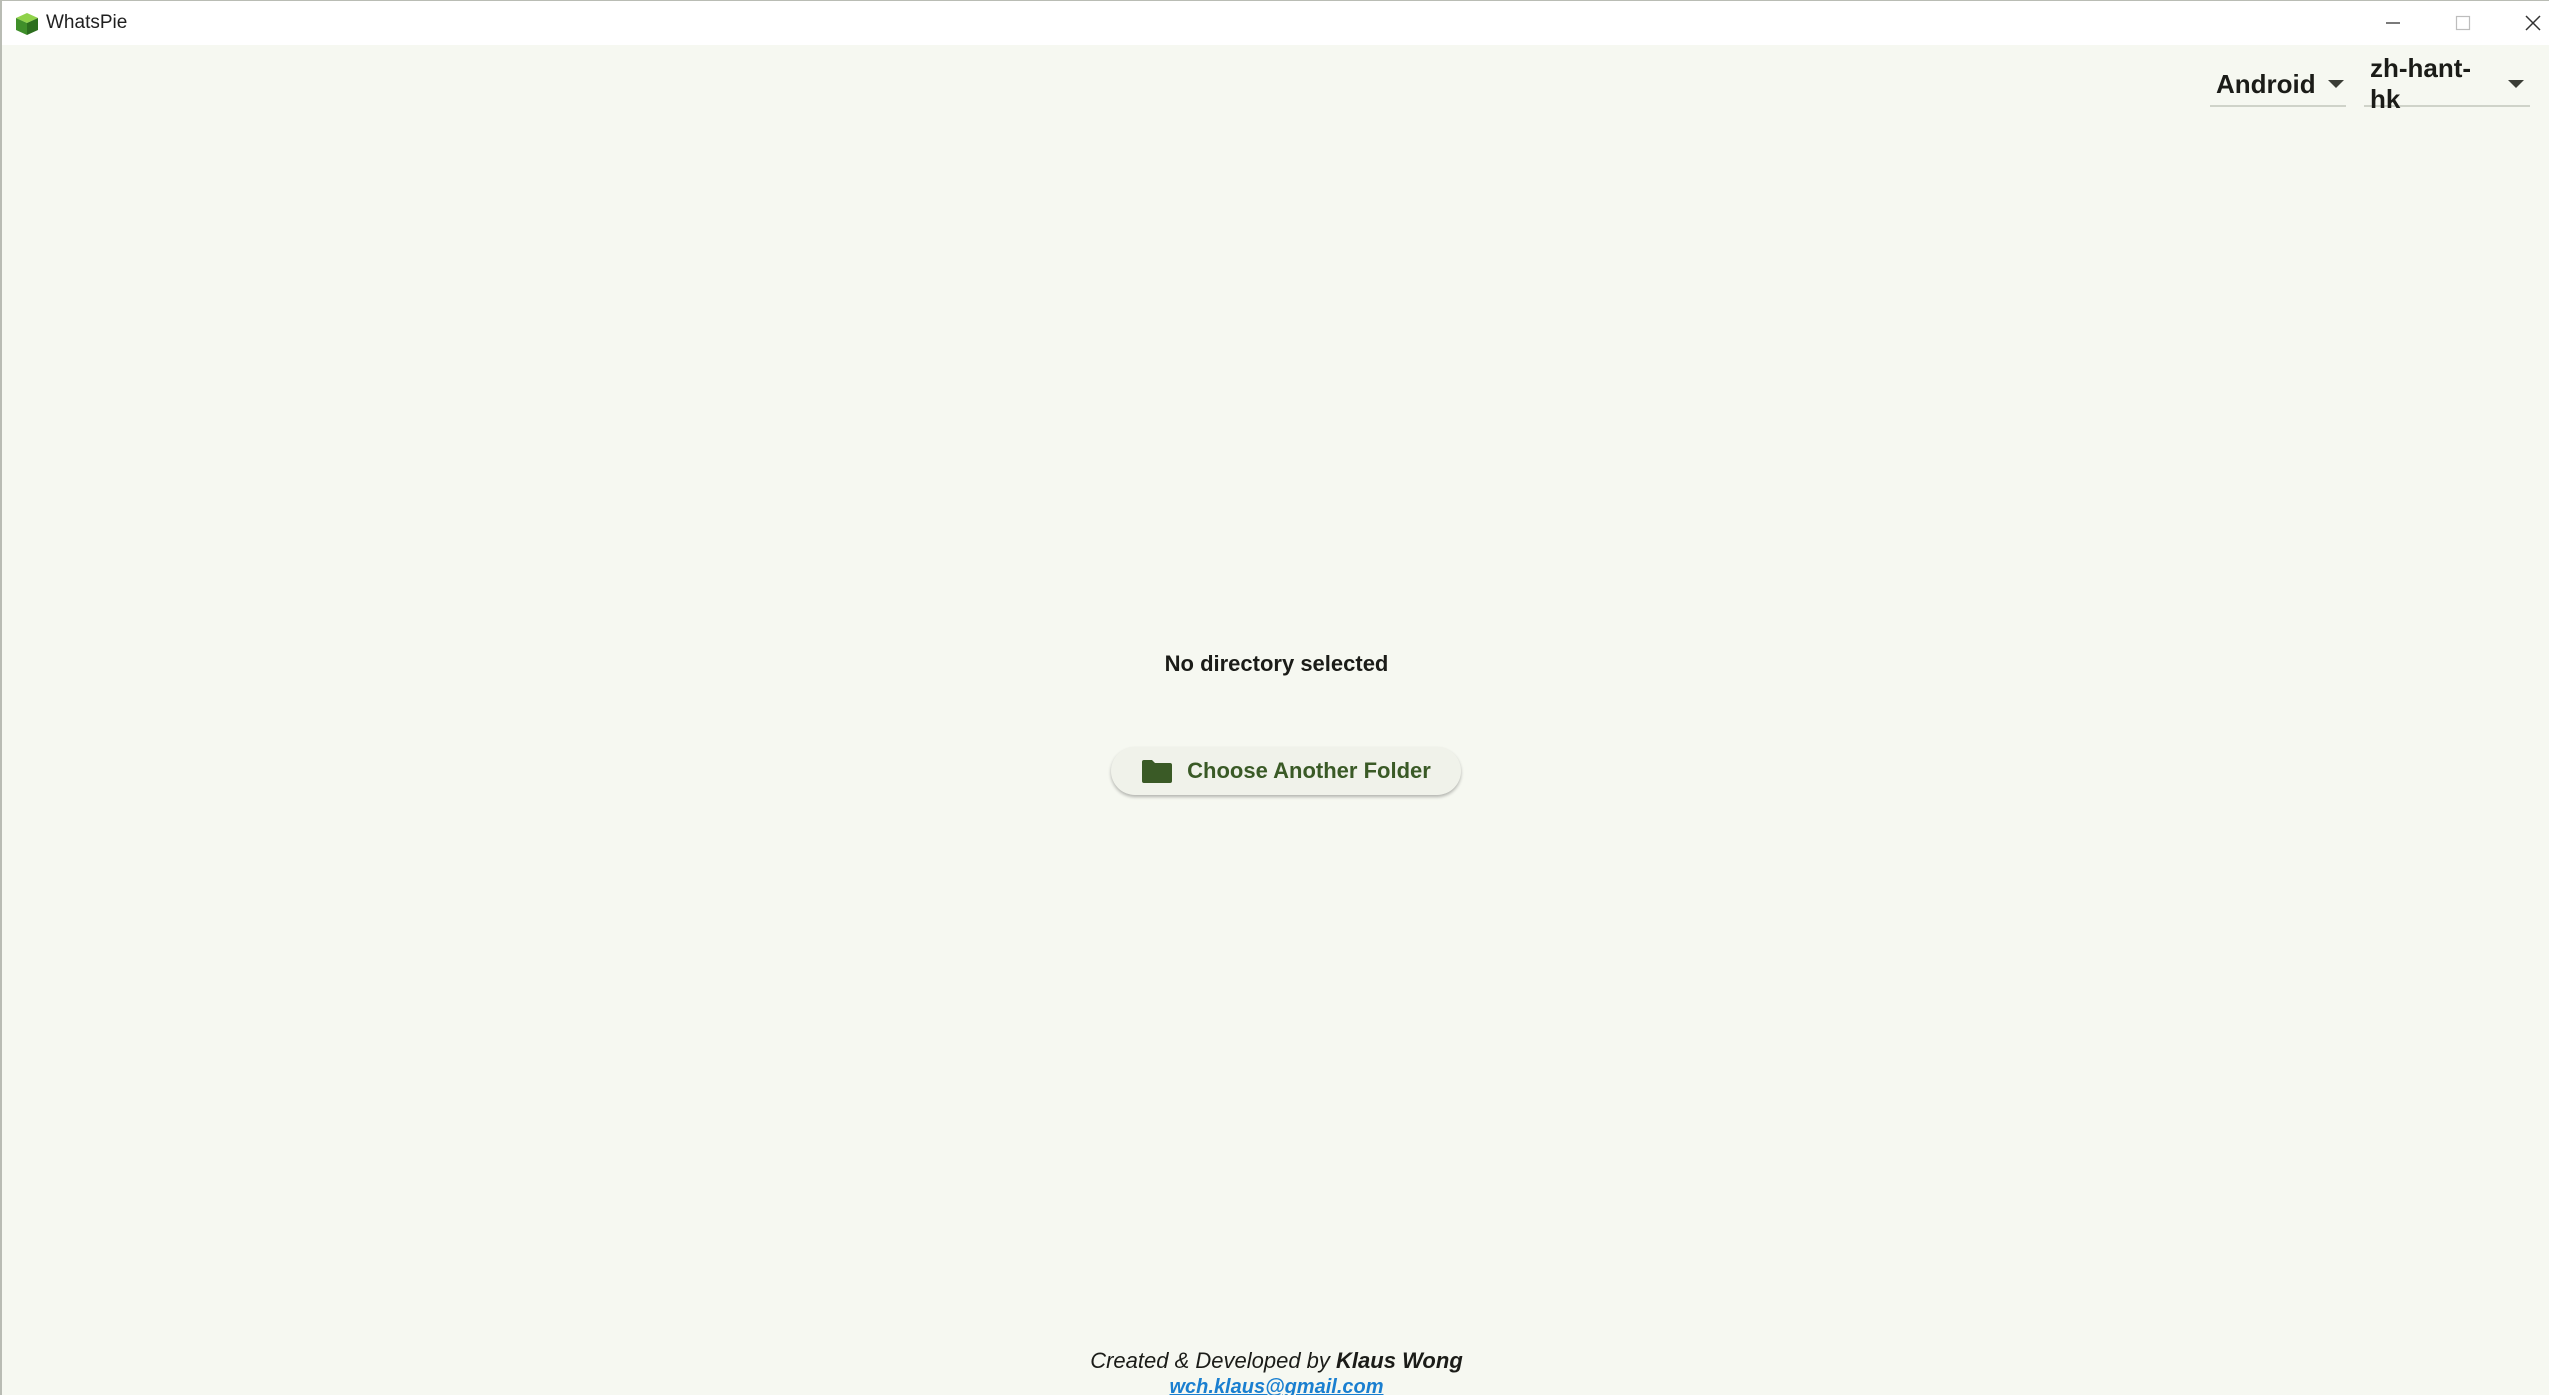 The height and width of the screenshot is (1395, 2549). What do you see at coordinates (2523, 23) in the screenshot?
I see `close-button` at bounding box center [2523, 23].